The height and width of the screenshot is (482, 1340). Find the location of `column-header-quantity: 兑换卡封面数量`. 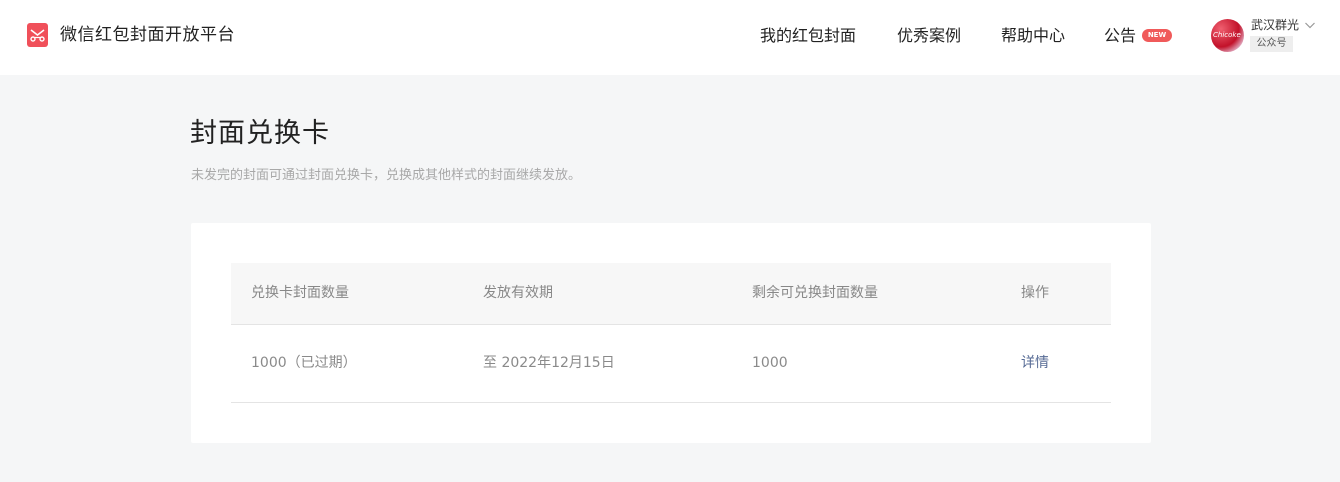

column-header-quantity: 兑换卡封面数量 is located at coordinates (300, 293).